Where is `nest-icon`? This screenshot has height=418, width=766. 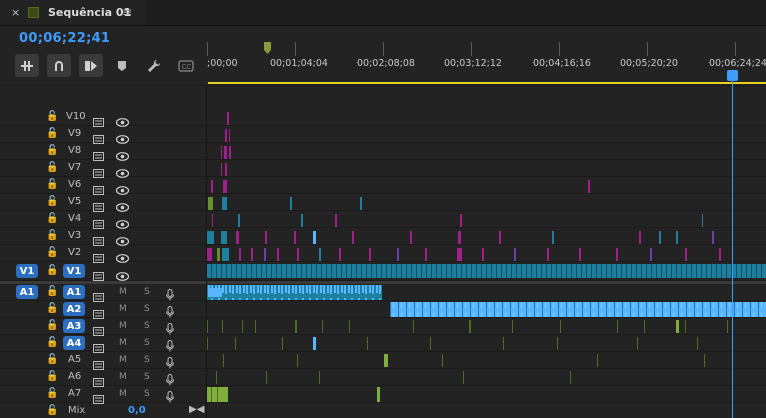
nest-icon is located at coordinates (27, 65).